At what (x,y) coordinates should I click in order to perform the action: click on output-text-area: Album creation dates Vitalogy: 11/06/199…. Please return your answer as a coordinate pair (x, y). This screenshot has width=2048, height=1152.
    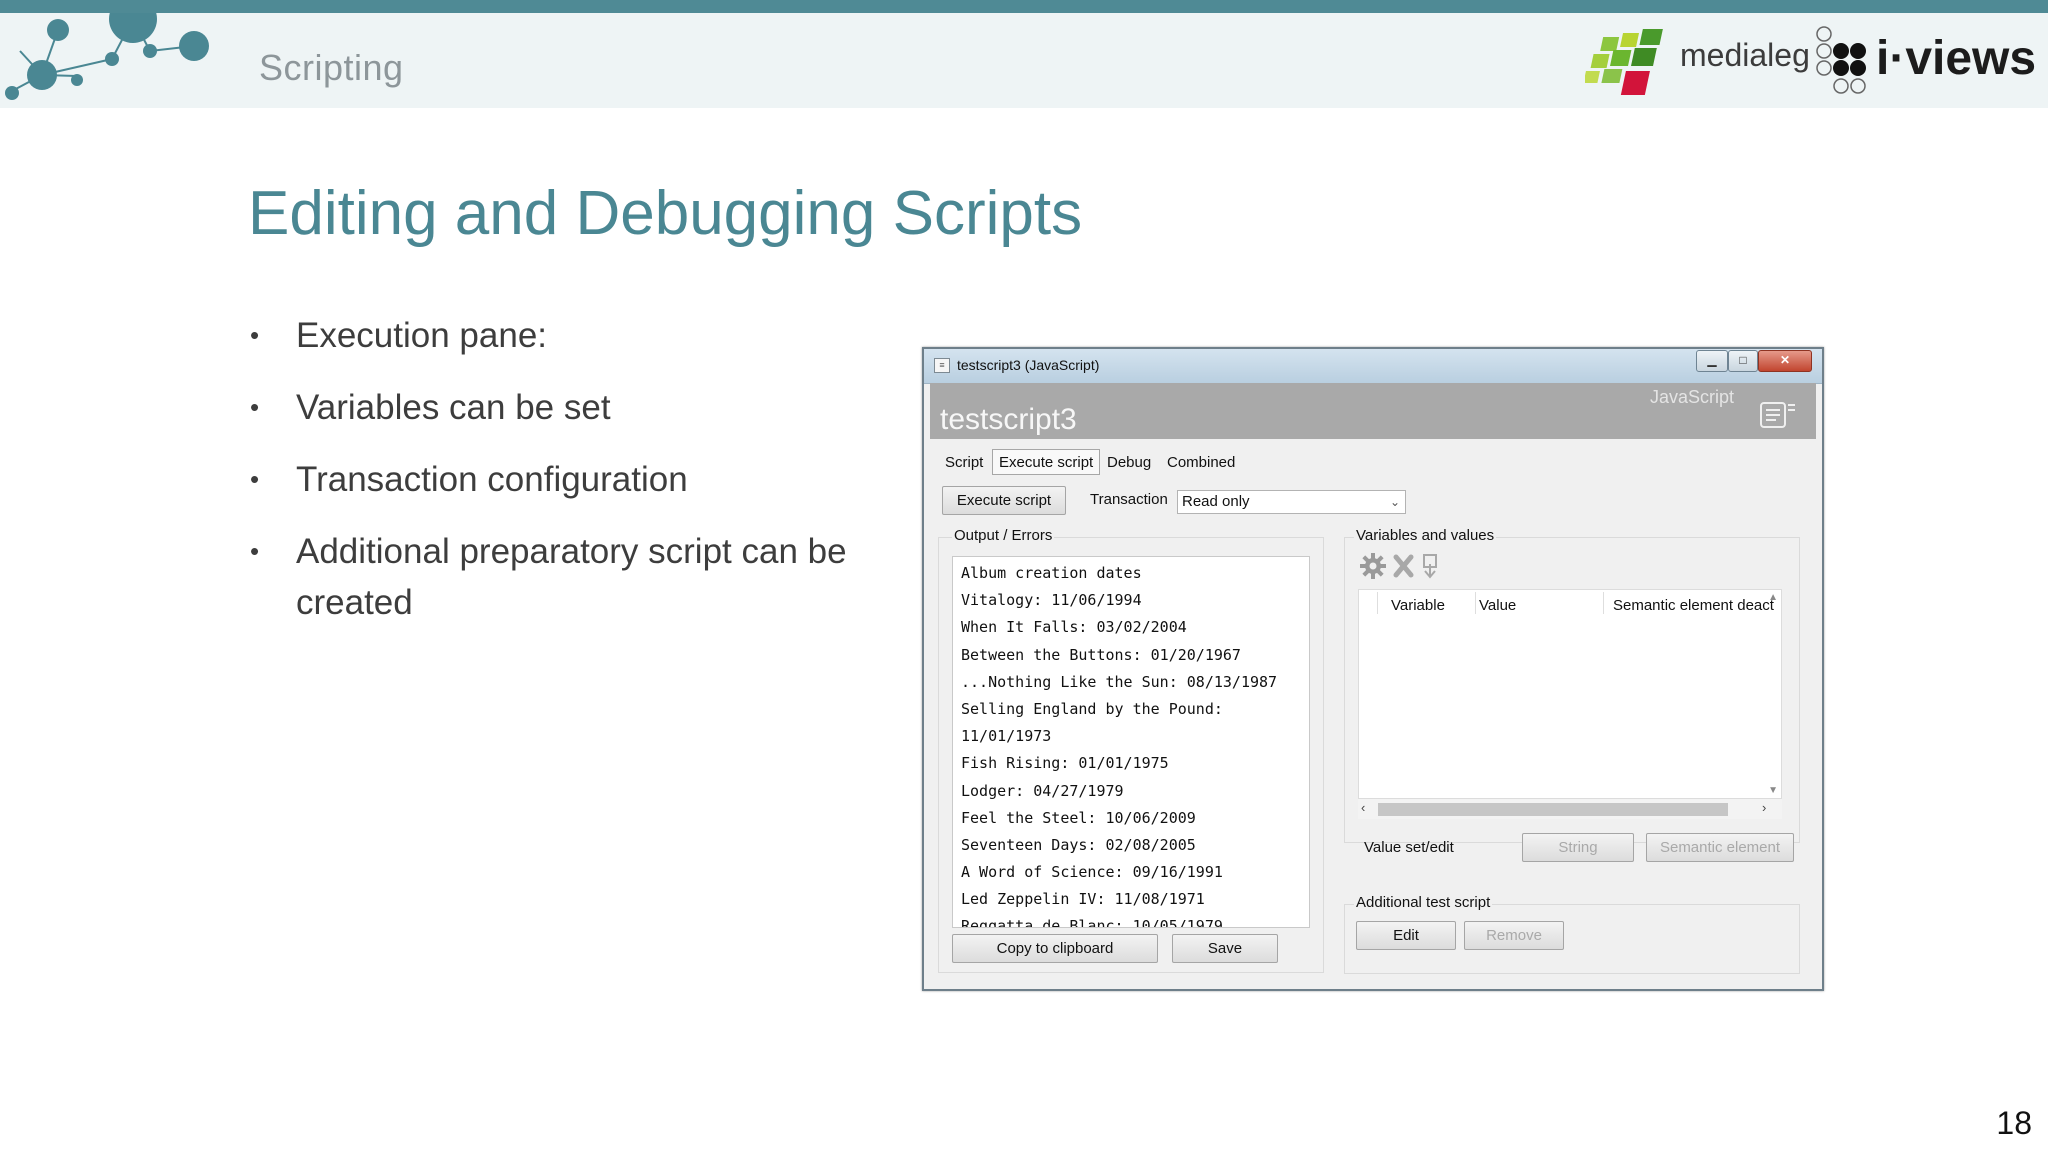
    Looking at the image, I should click on (1131, 742).